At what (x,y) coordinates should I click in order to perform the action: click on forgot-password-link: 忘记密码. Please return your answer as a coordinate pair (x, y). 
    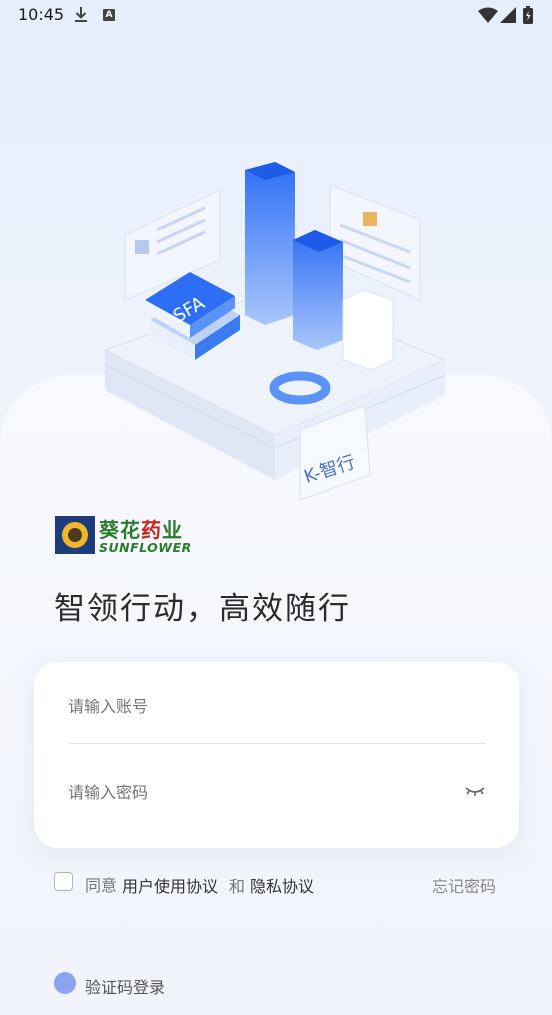
    Looking at the image, I should click on (464, 885).